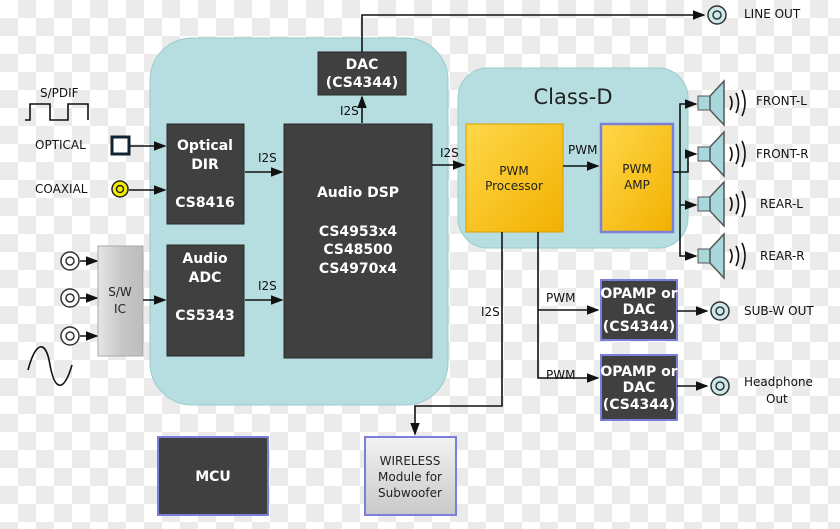  What do you see at coordinates (205, 203) in the screenshot?
I see `optical-dir-part: CS8416` at bounding box center [205, 203].